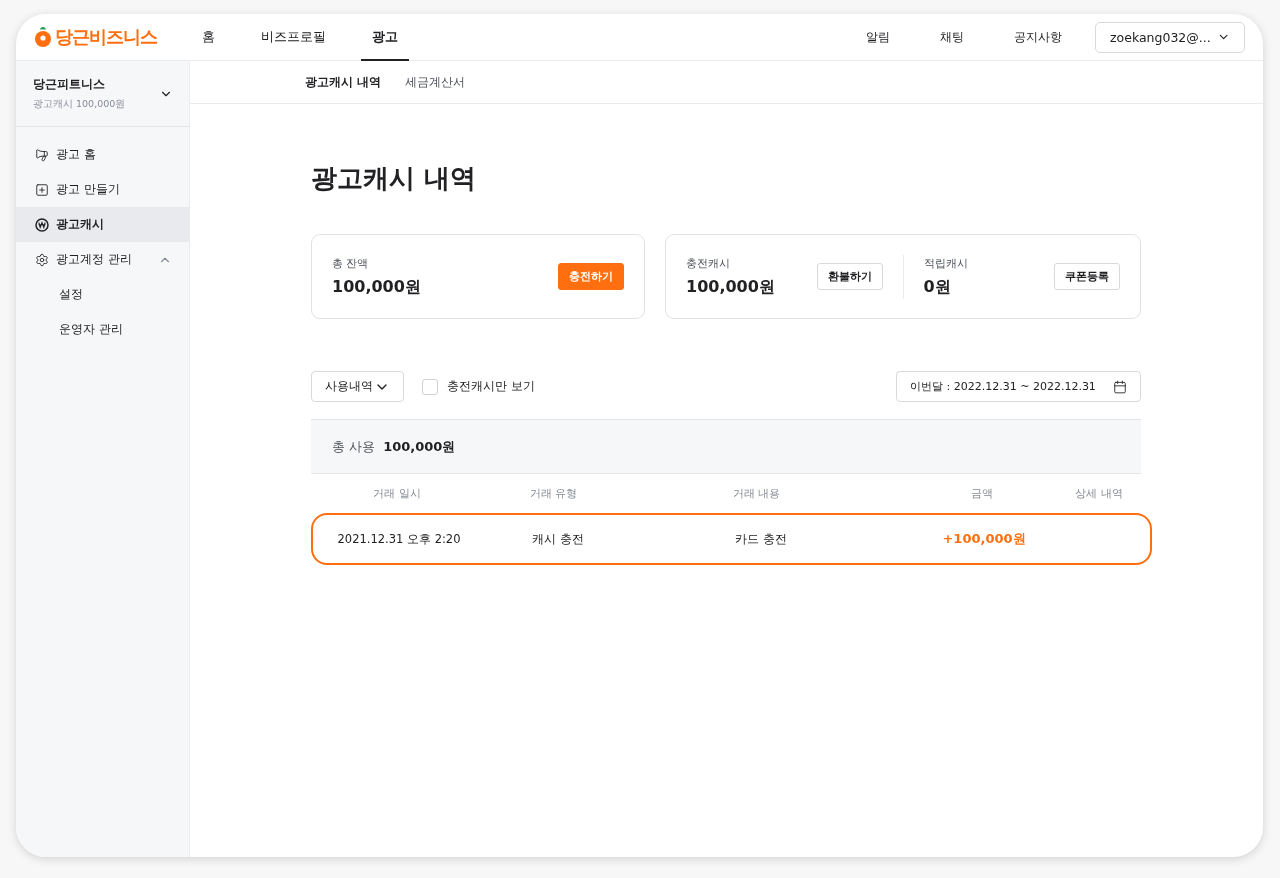  I want to click on header-link: 채팅, so click(952, 37).